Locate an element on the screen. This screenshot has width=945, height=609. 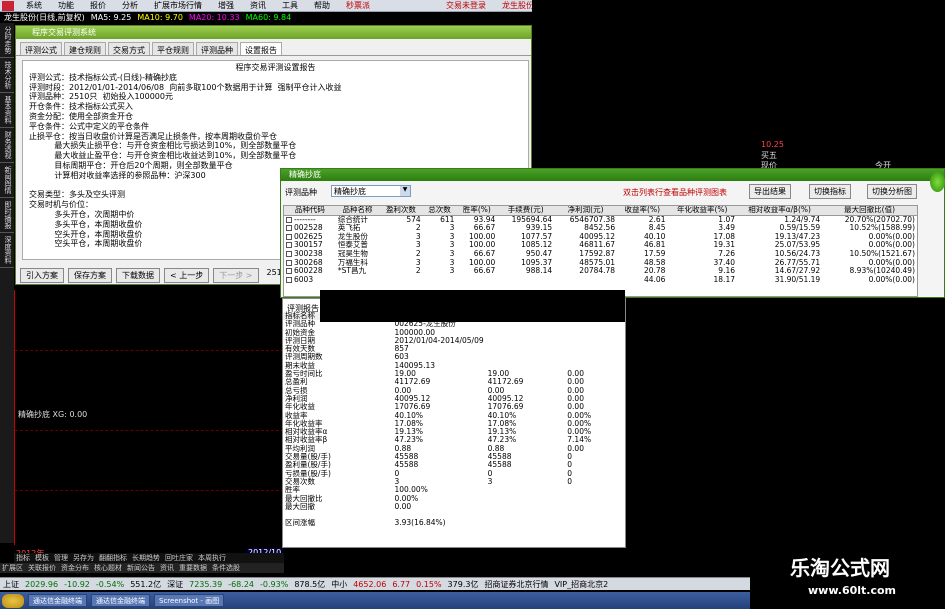
detail-cell: 0 is located at coordinates (397, 473).